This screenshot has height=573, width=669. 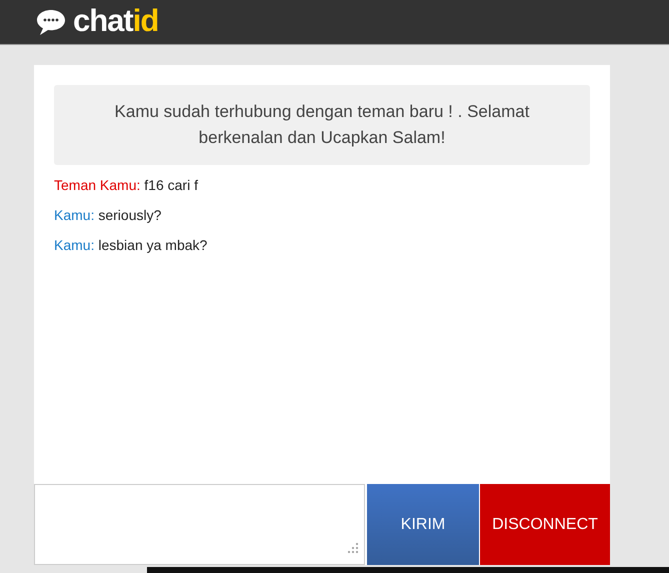 What do you see at coordinates (126, 185) in the screenshot?
I see `chat-message: Teman Kamu: f16 cari f` at bounding box center [126, 185].